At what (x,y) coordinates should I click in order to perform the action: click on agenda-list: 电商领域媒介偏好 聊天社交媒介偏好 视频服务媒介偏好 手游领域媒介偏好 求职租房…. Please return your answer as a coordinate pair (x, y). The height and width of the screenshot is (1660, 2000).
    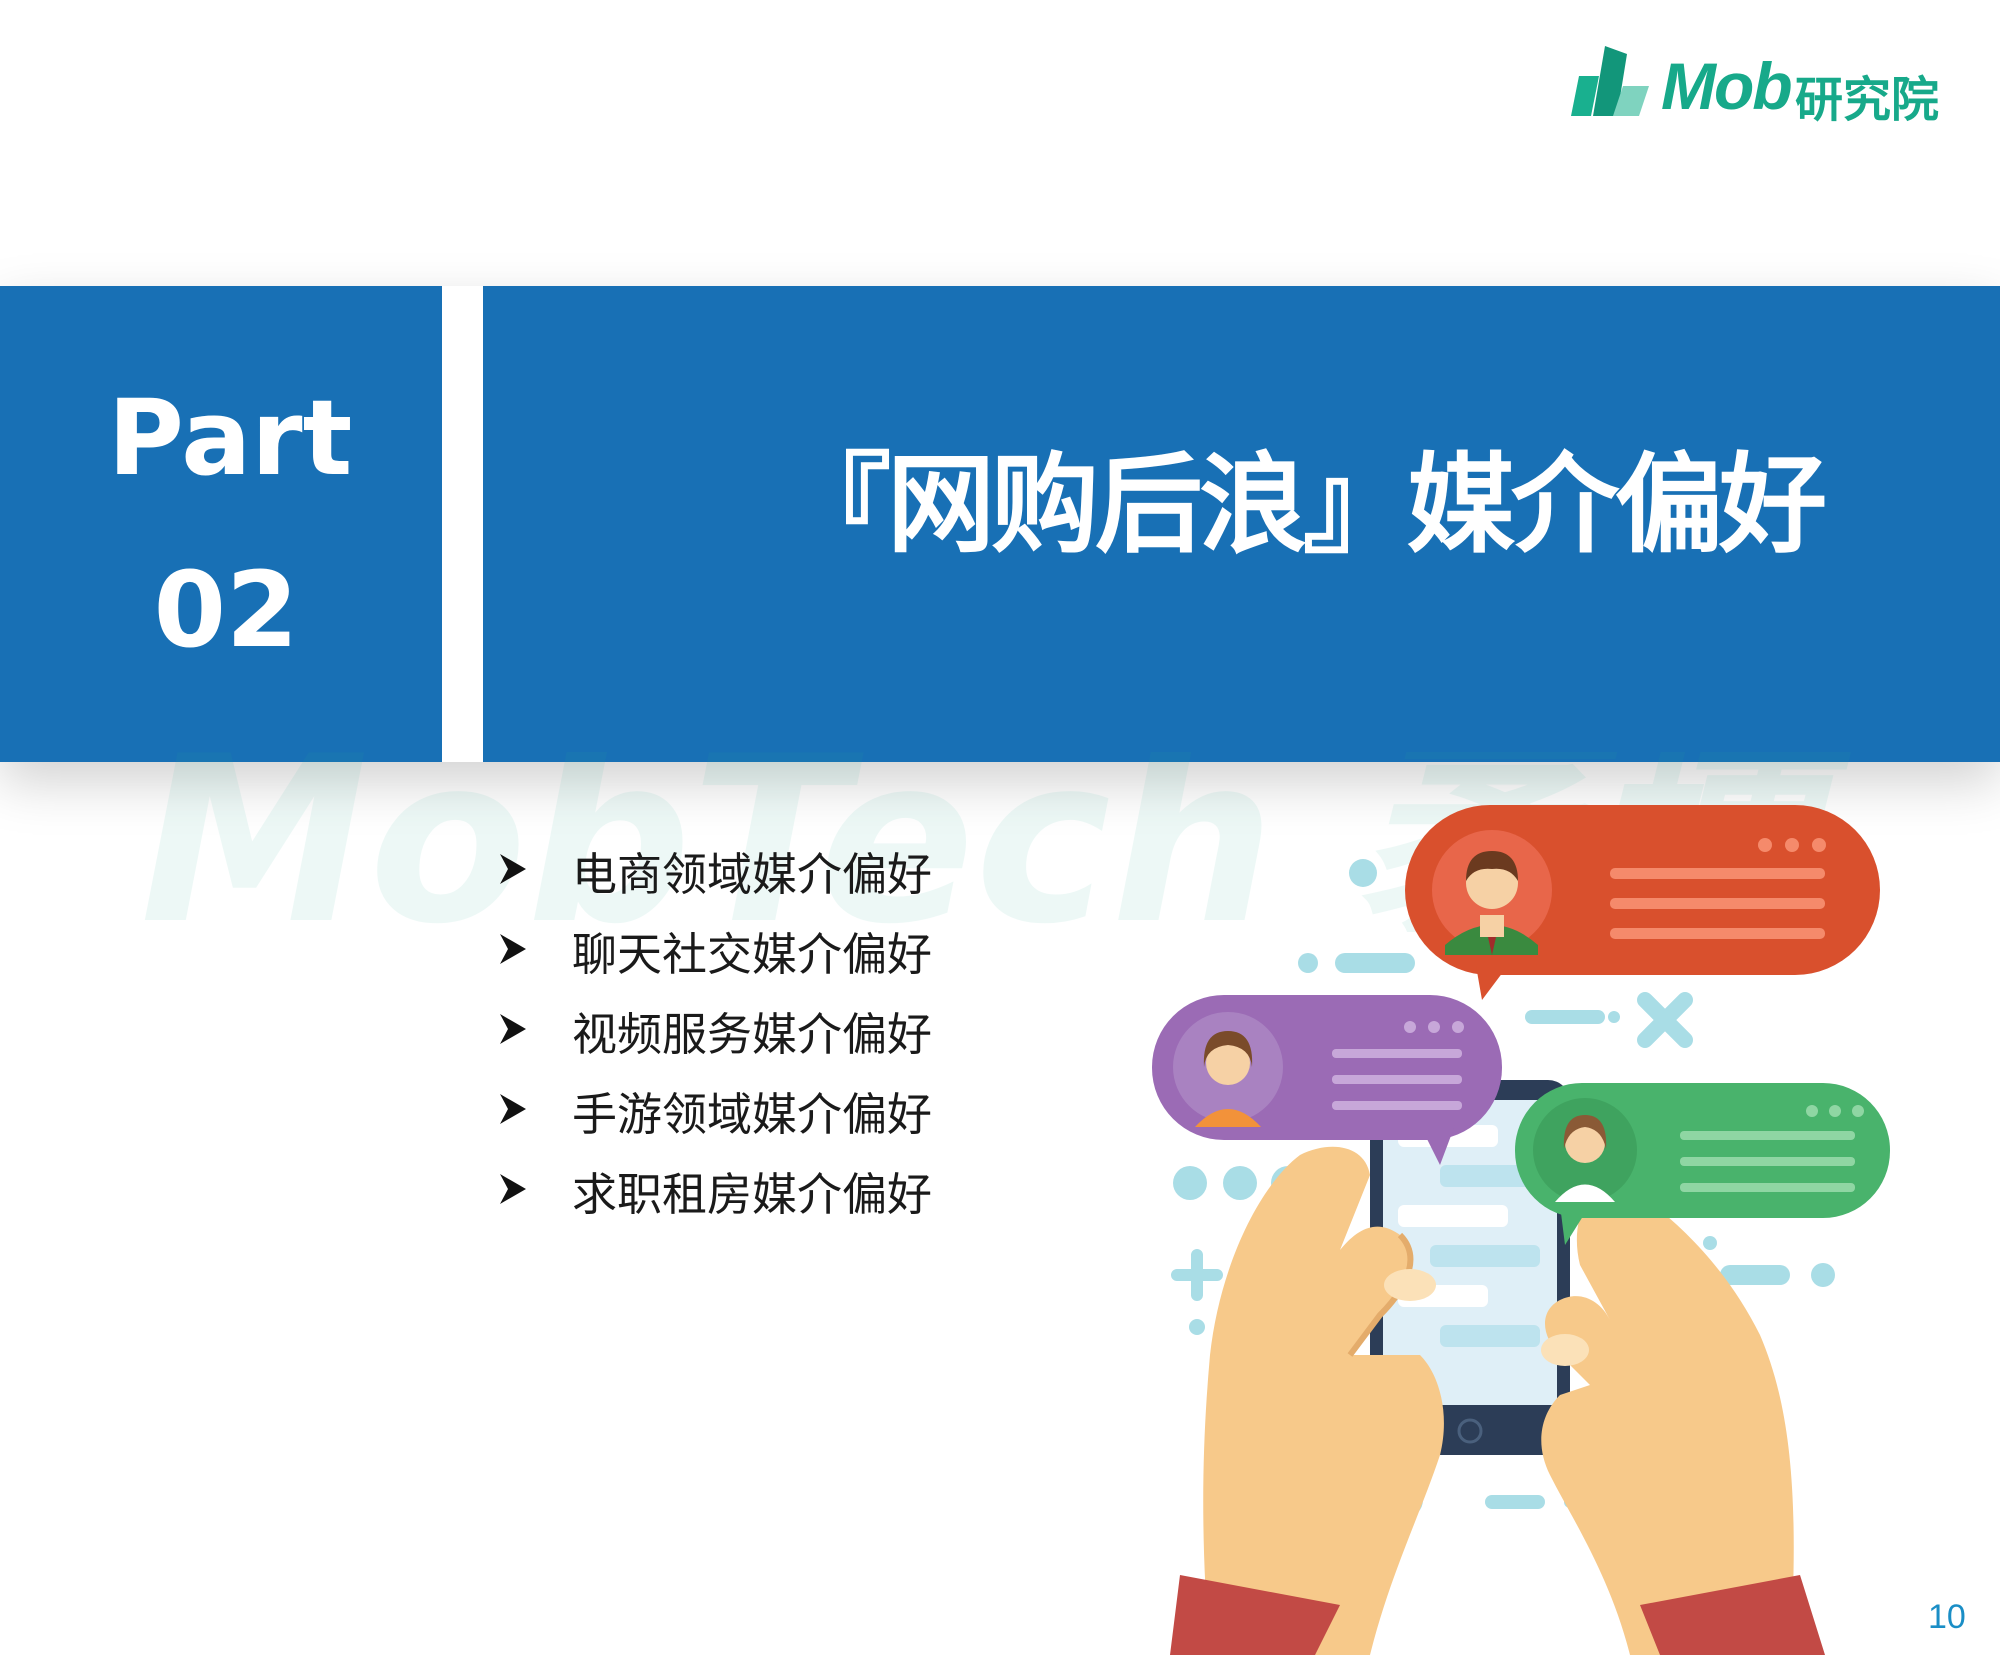
    Looking at the image, I should click on (715, 1030).